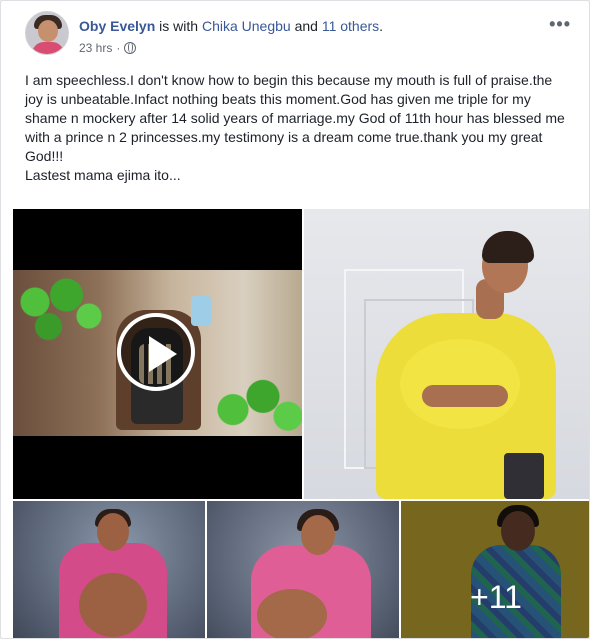 Image resolution: width=590 pixels, height=639 pixels. What do you see at coordinates (130, 48) in the screenshot?
I see `globe-icon` at bounding box center [130, 48].